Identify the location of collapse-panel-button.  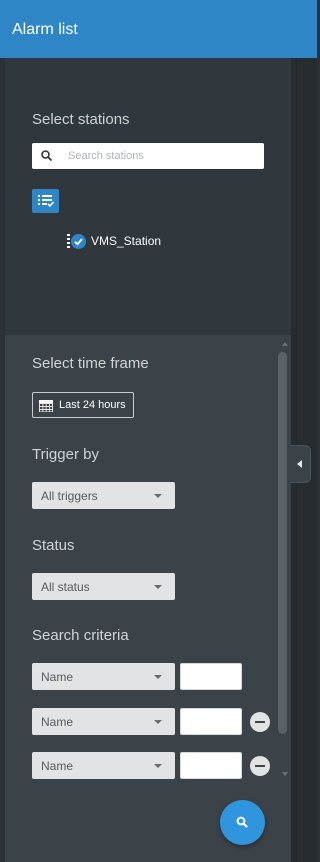
(301, 464).